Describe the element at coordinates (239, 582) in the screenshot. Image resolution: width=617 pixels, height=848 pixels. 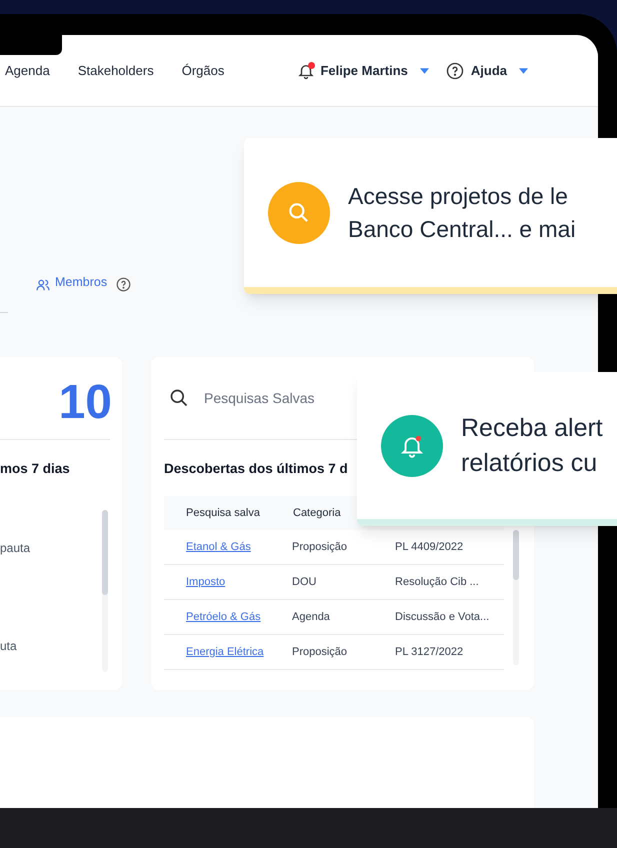
I see `search-link: Imposto` at that location.